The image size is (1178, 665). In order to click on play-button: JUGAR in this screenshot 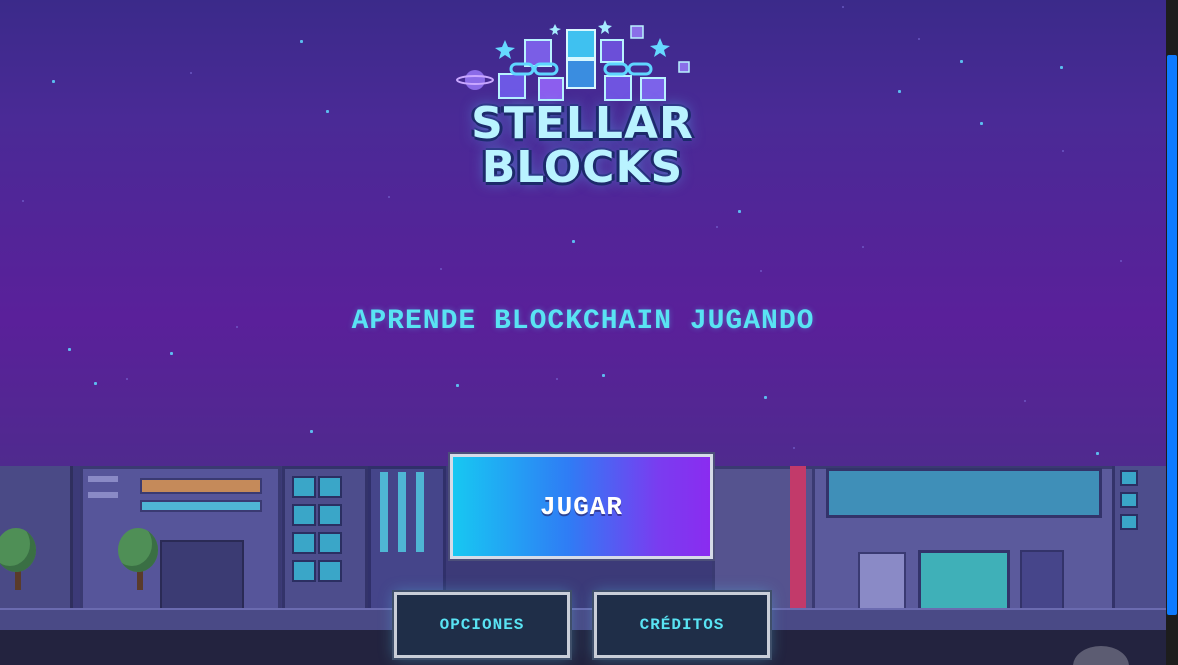, I will do `click(581, 506)`.